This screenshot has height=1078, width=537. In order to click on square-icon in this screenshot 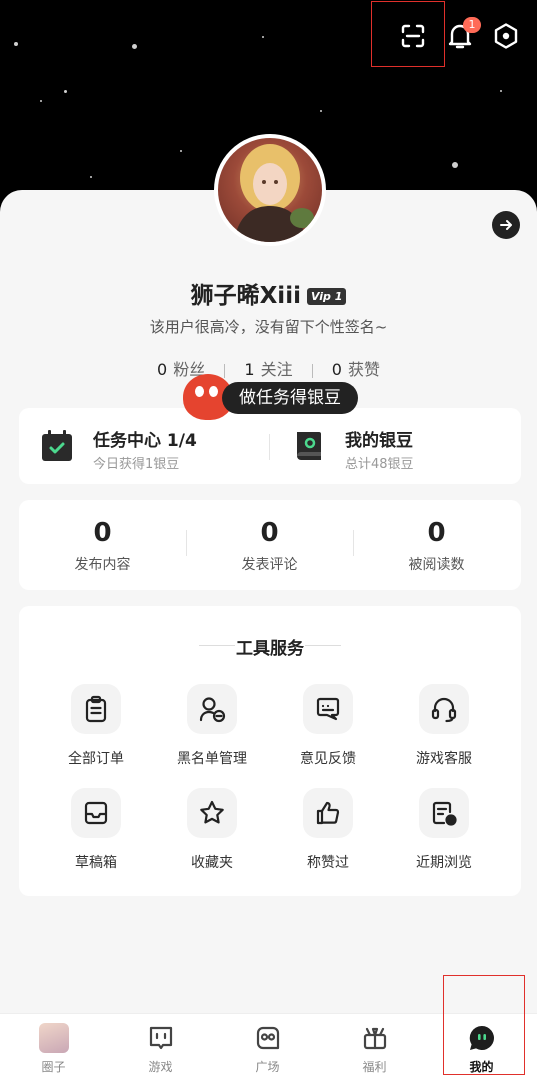, I will do `click(268, 1038)`.